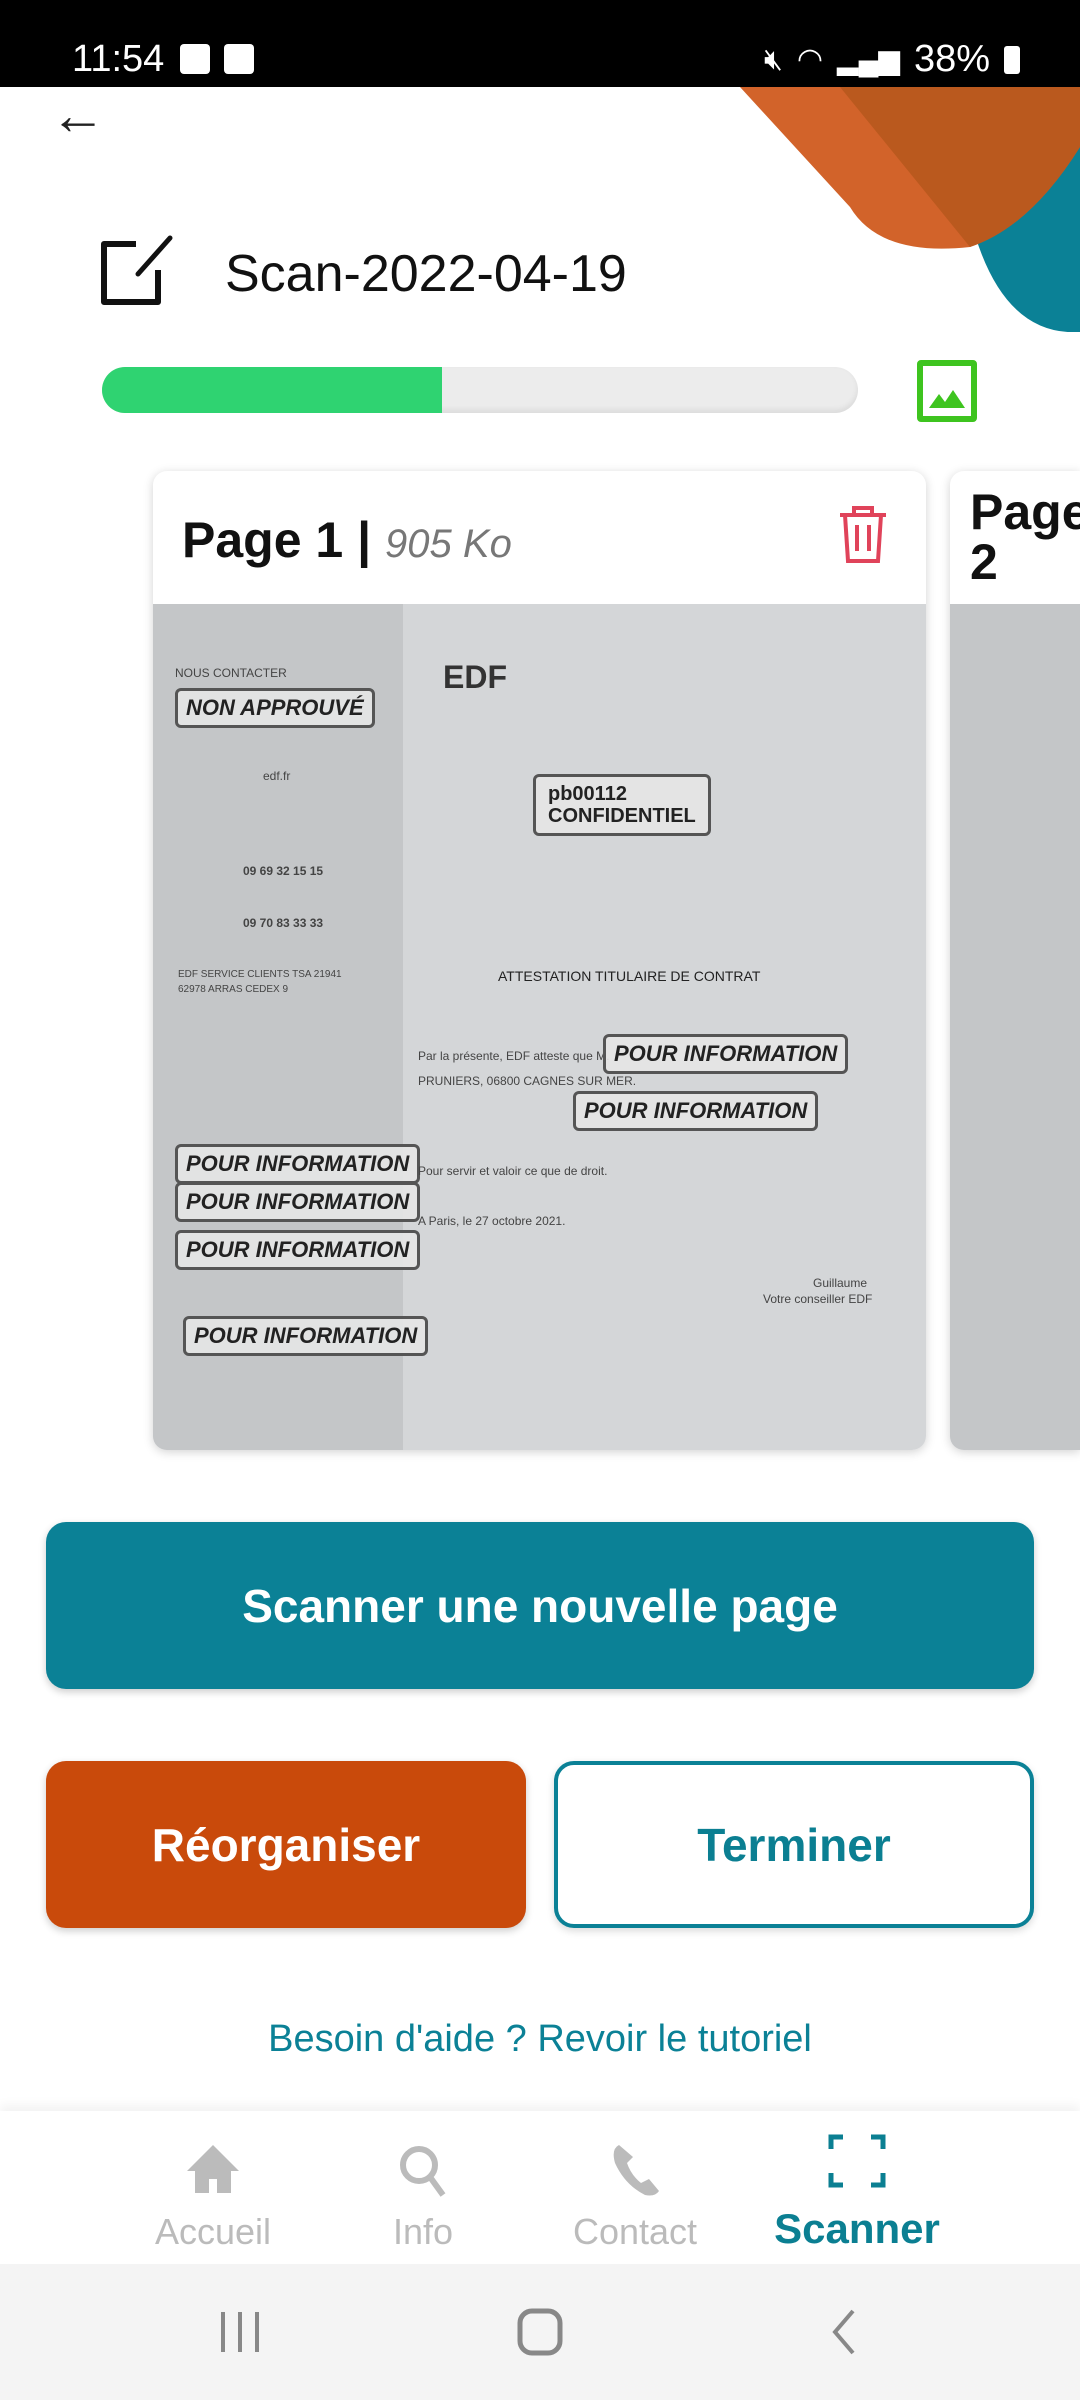 The image size is (1080, 2400). I want to click on doc-text: EDF SERVICE CLIENTS TSA 21941, so click(260, 974).